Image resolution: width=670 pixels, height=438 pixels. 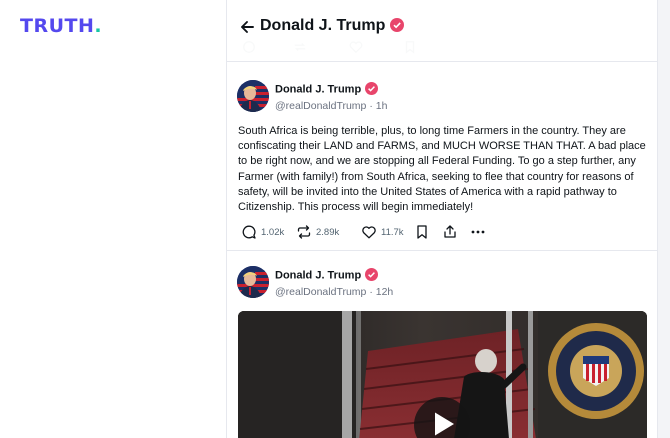 What do you see at coordinates (249, 232) in the screenshot?
I see `reply-icon` at bounding box center [249, 232].